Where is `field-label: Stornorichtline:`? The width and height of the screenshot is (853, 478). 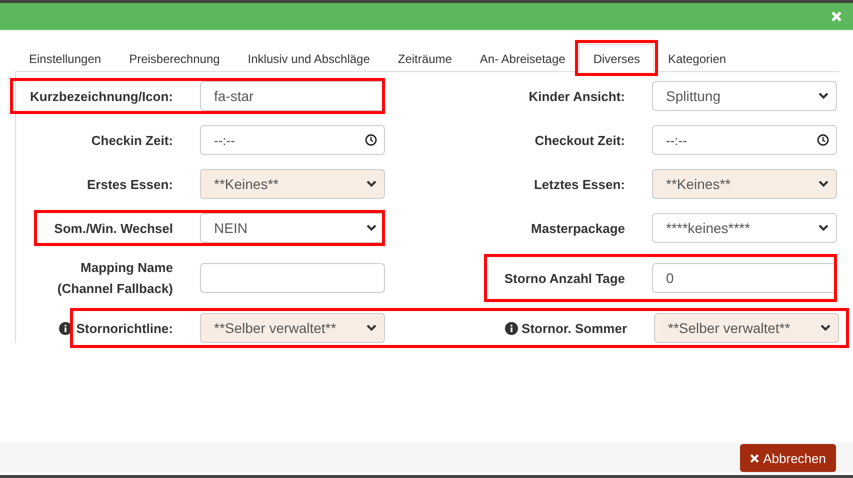 field-label: Stornorichtline: is located at coordinates (124, 329).